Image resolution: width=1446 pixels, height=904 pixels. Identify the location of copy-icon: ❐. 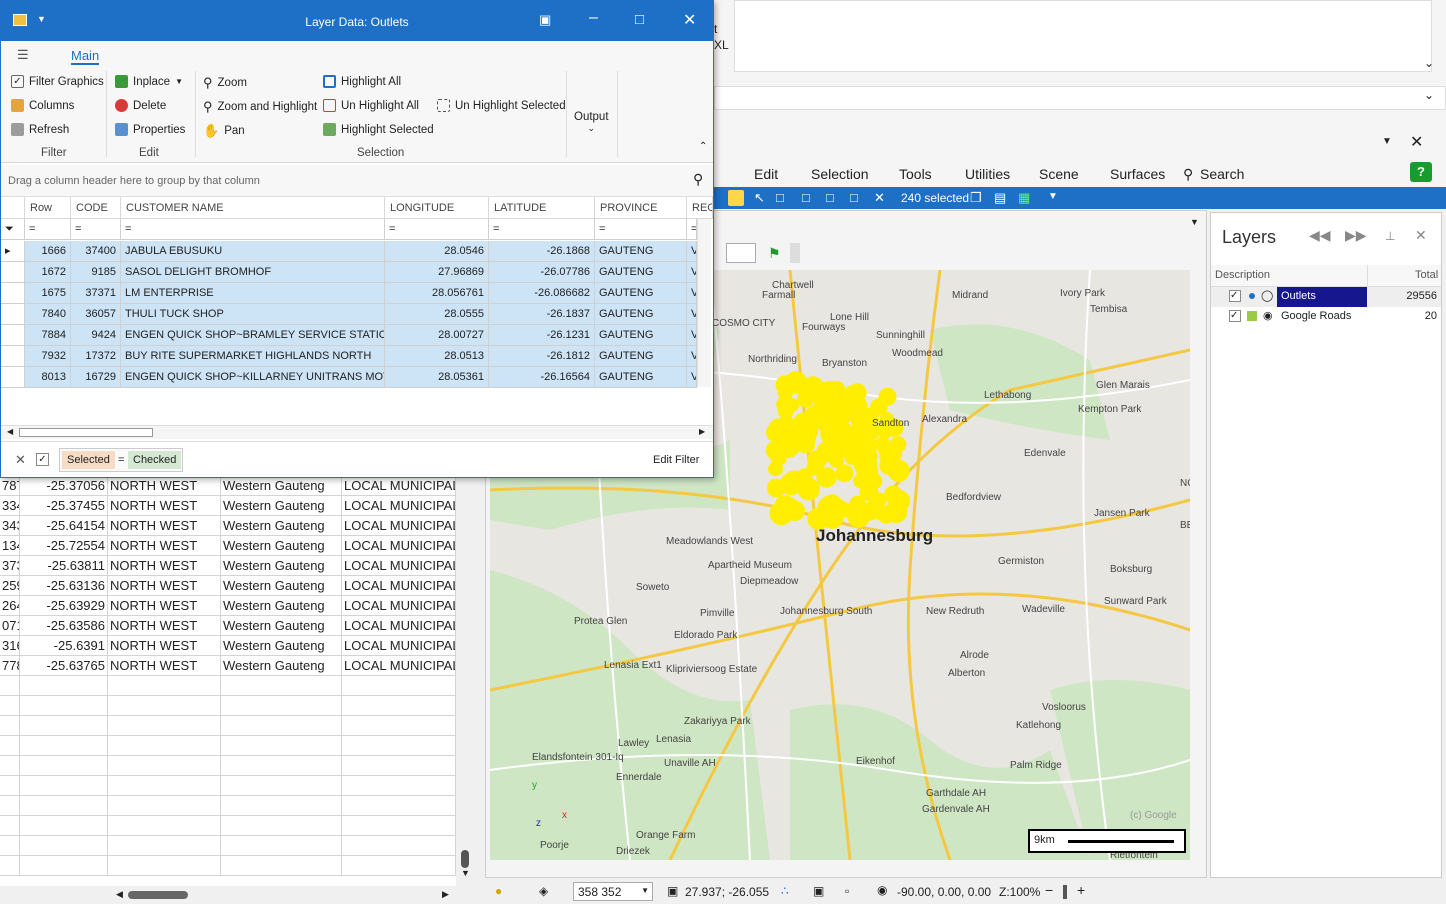
(976, 198).